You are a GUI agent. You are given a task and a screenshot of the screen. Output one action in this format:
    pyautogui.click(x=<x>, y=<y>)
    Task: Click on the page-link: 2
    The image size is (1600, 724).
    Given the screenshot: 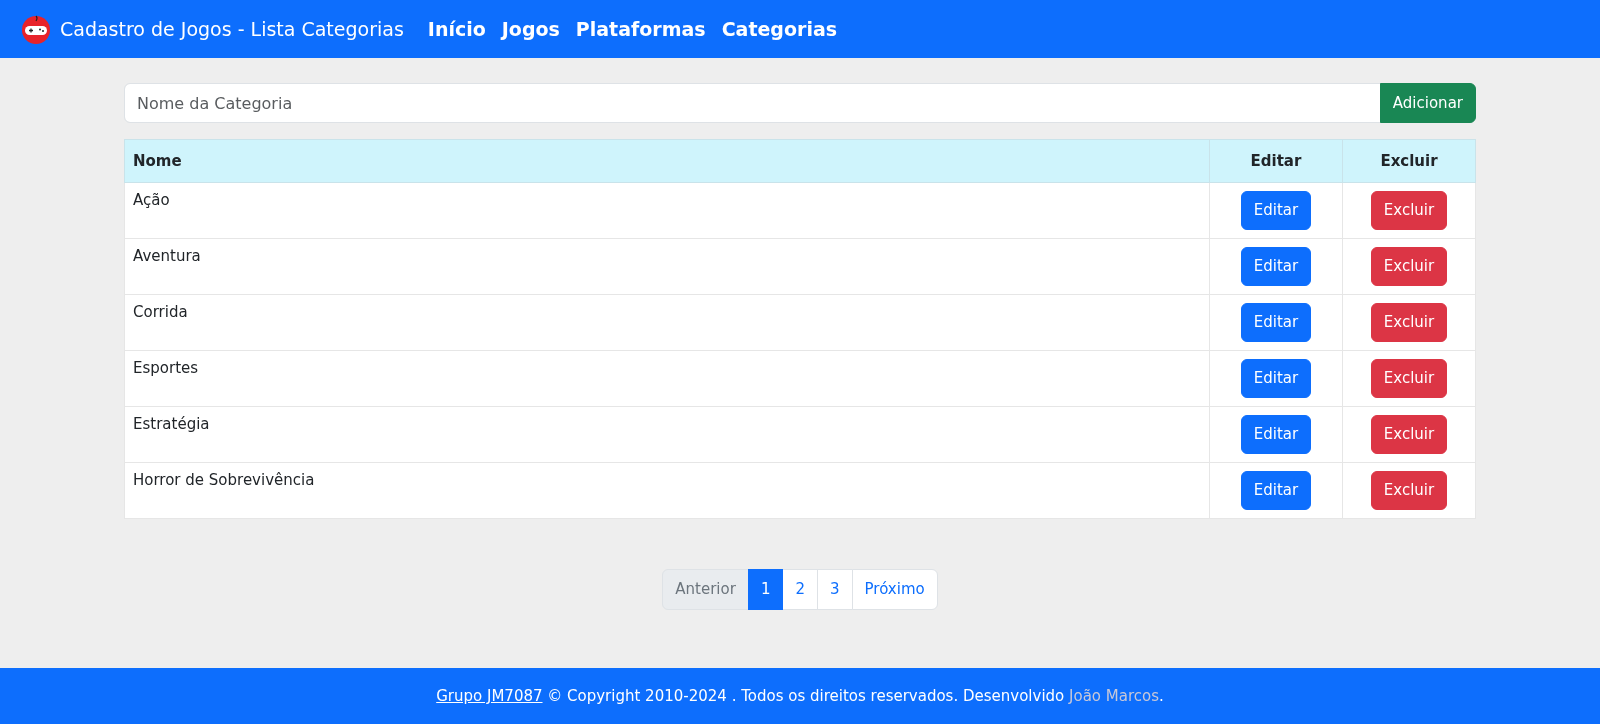 What is the action you would take?
    pyautogui.click(x=800, y=589)
    